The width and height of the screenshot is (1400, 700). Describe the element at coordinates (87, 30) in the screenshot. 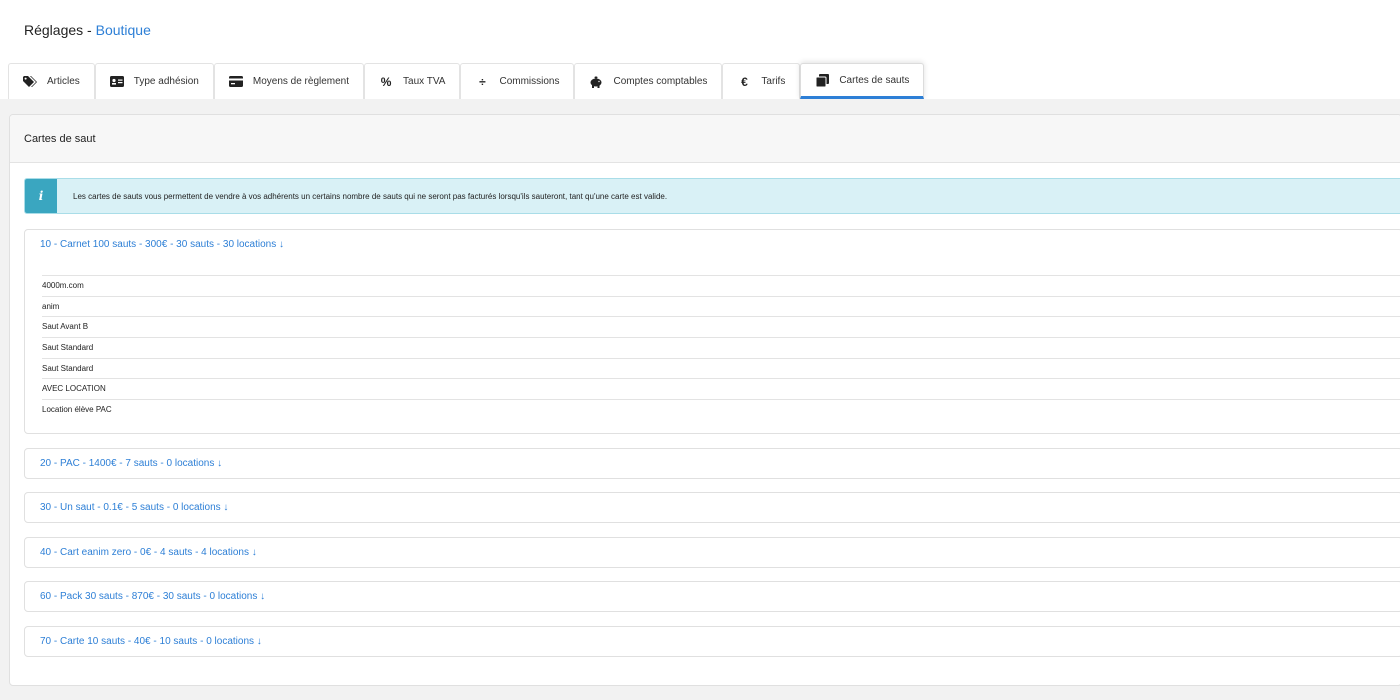

I see `page-title: Réglages - Boutique` at that location.